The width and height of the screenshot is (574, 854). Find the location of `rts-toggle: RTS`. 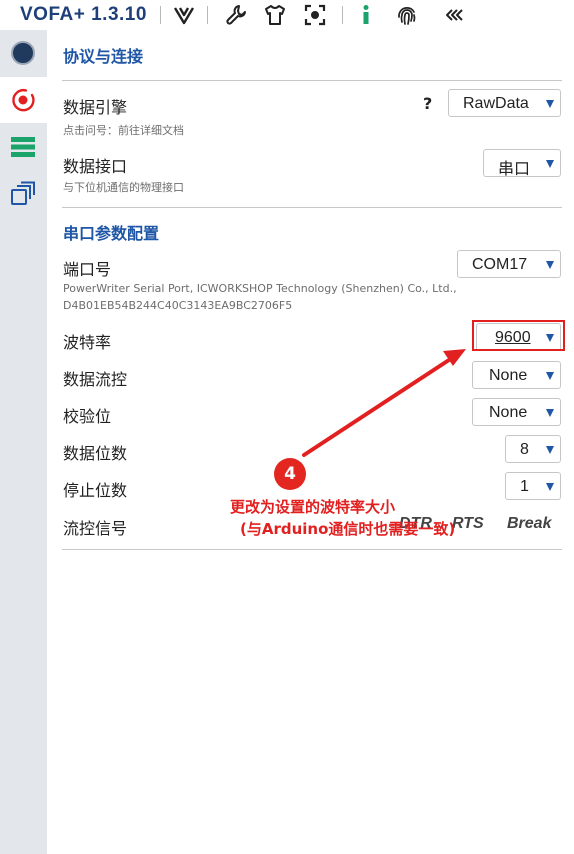

rts-toggle: RTS is located at coordinates (468, 524).